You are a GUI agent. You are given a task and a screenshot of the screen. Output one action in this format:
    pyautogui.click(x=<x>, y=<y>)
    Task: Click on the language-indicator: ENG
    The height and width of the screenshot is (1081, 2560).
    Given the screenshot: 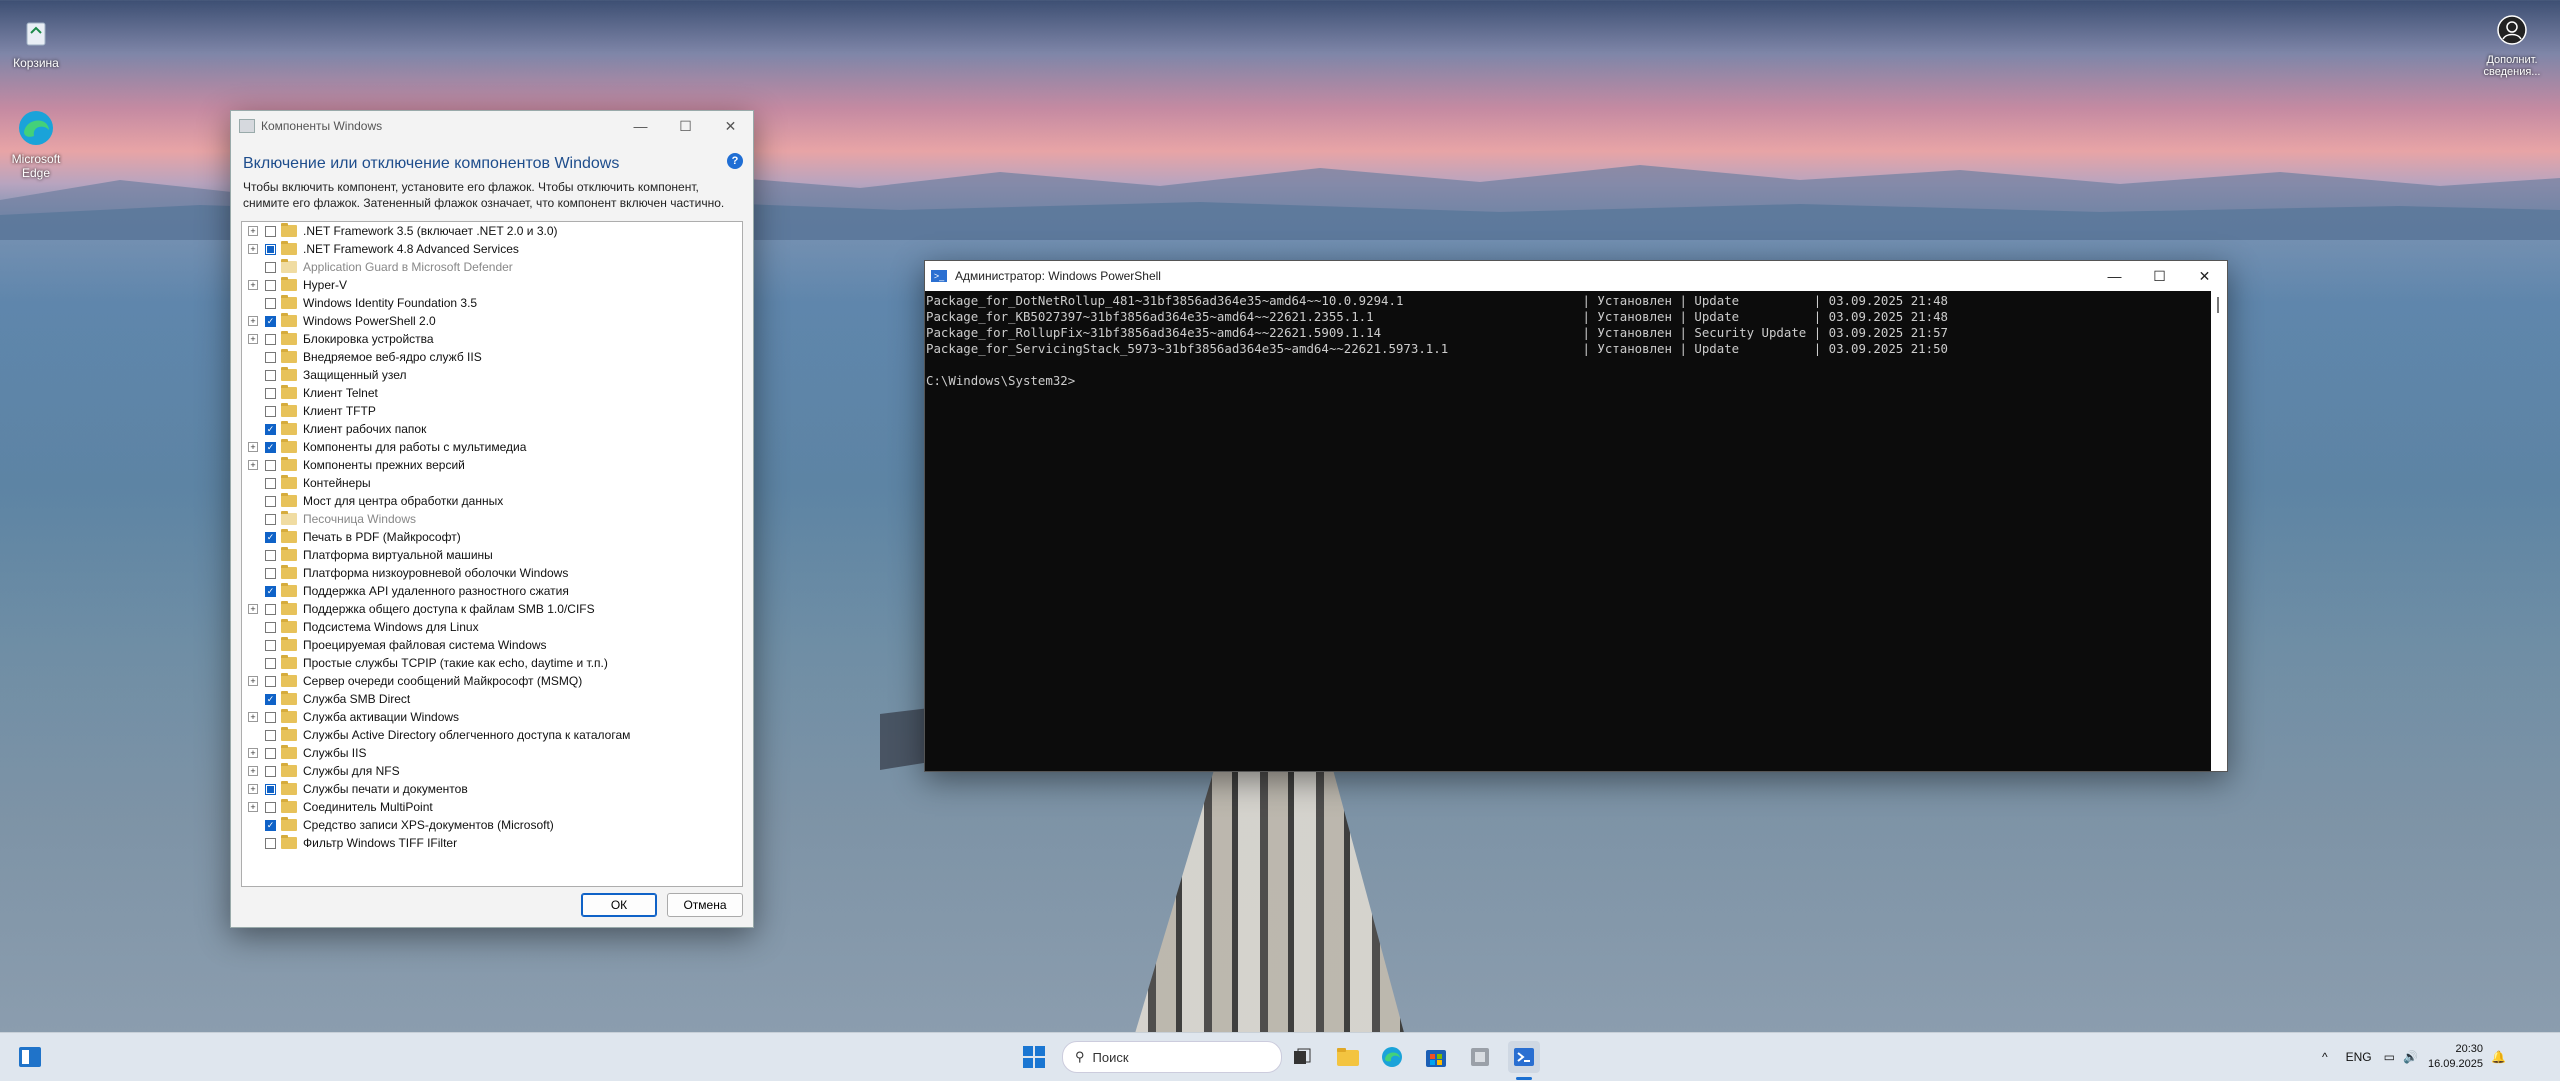 What is the action you would take?
    pyautogui.click(x=2359, y=1057)
    